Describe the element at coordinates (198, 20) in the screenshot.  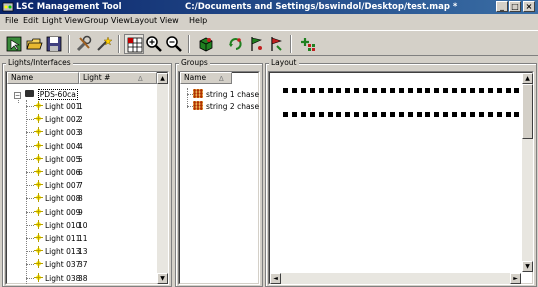
I see `menu-help: Help` at that location.